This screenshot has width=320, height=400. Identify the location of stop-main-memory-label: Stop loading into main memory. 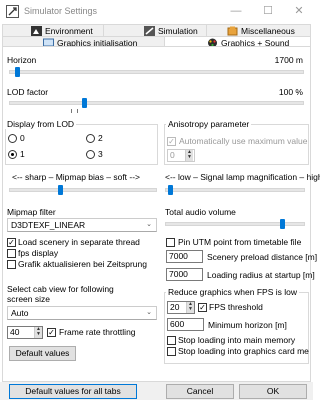
(237, 340).